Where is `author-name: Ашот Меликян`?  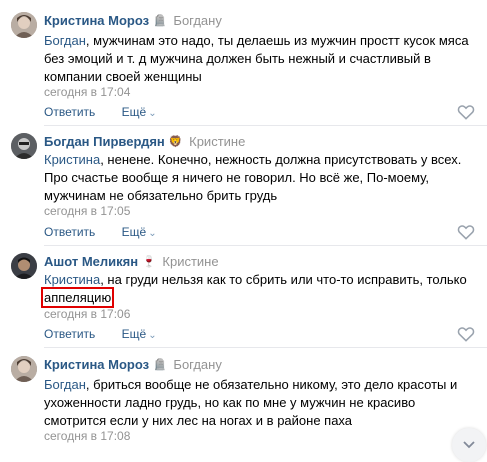 author-name: Ашот Меликян is located at coordinates (91, 261).